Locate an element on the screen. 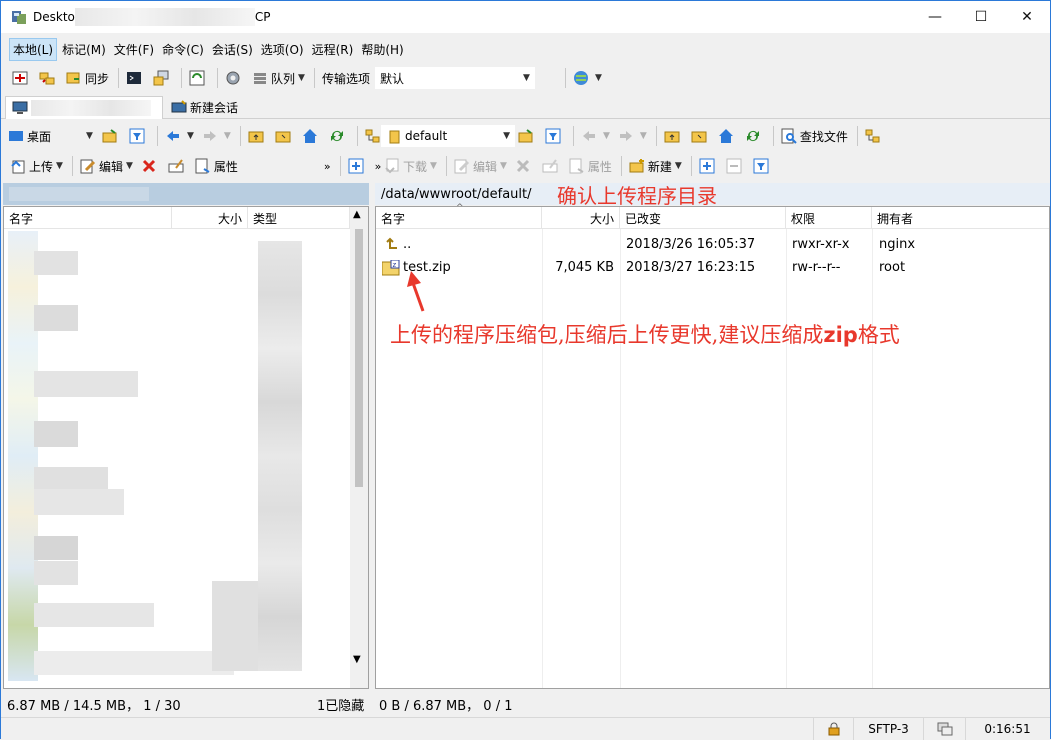 This screenshot has width=1051, height=740. gear-icon is located at coordinates (233, 78).